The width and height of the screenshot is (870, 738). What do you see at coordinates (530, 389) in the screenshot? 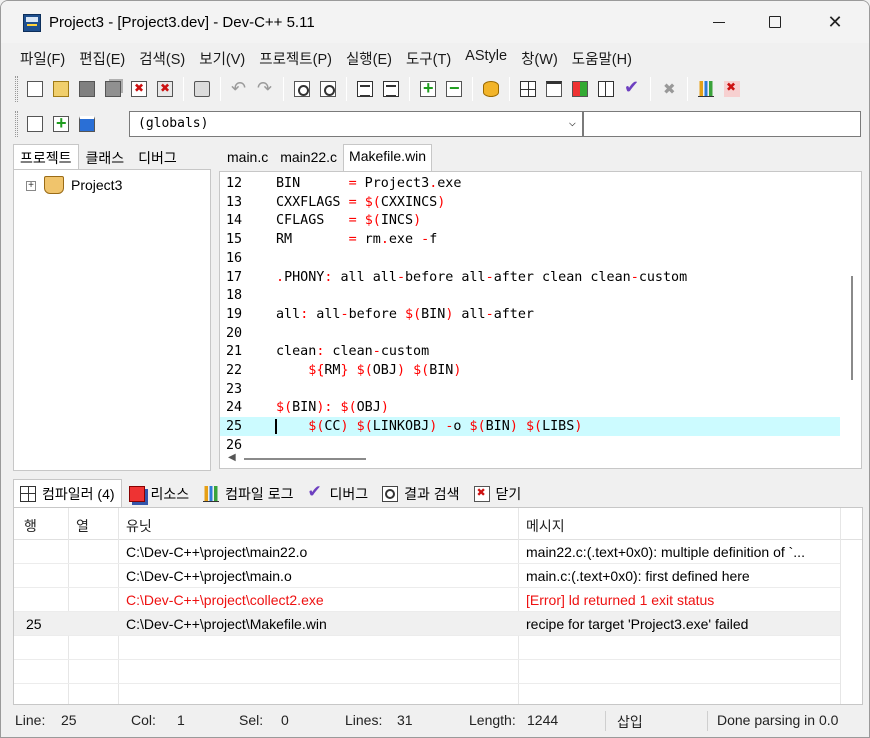
I see `code-line: 23` at bounding box center [530, 389].